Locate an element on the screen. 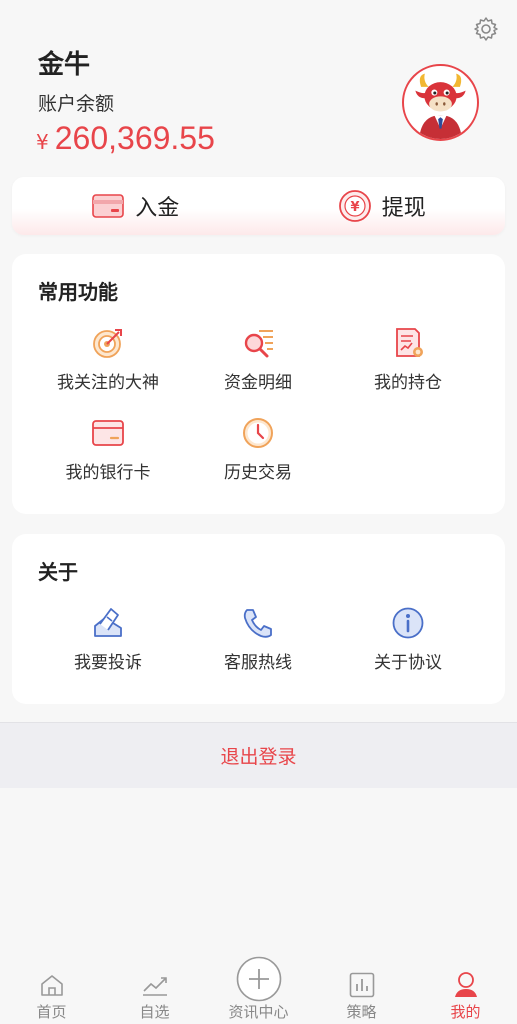 Image resolution: width=517 pixels, height=1024 pixels. tab-watchlist: 自选 is located at coordinates (154, 992).